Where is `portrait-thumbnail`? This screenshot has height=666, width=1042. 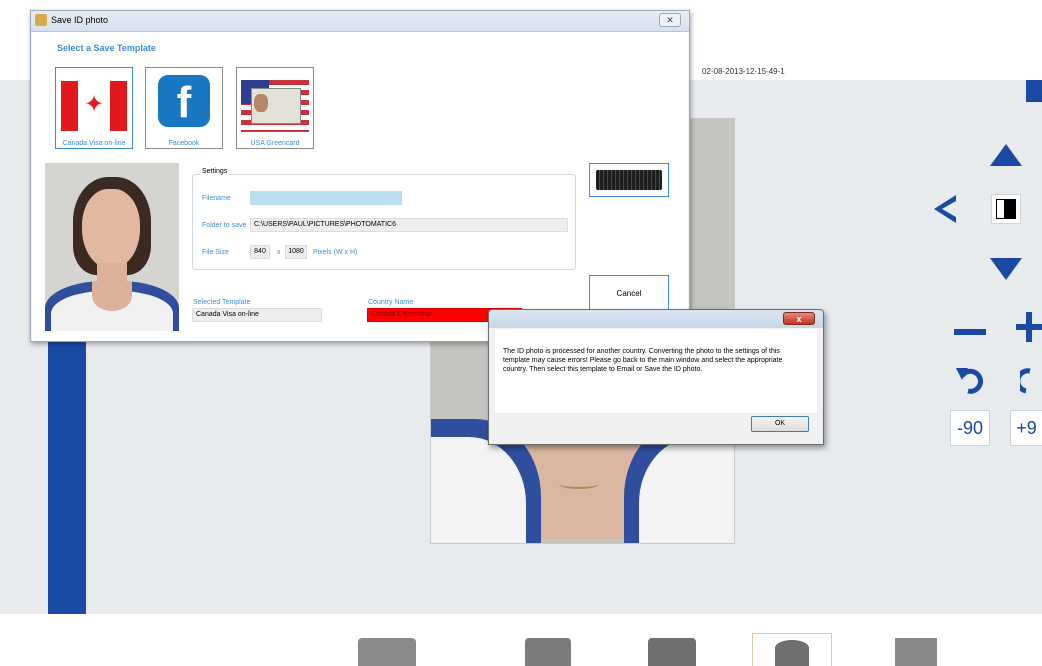
portrait-thumbnail is located at coordinates (112, 247).